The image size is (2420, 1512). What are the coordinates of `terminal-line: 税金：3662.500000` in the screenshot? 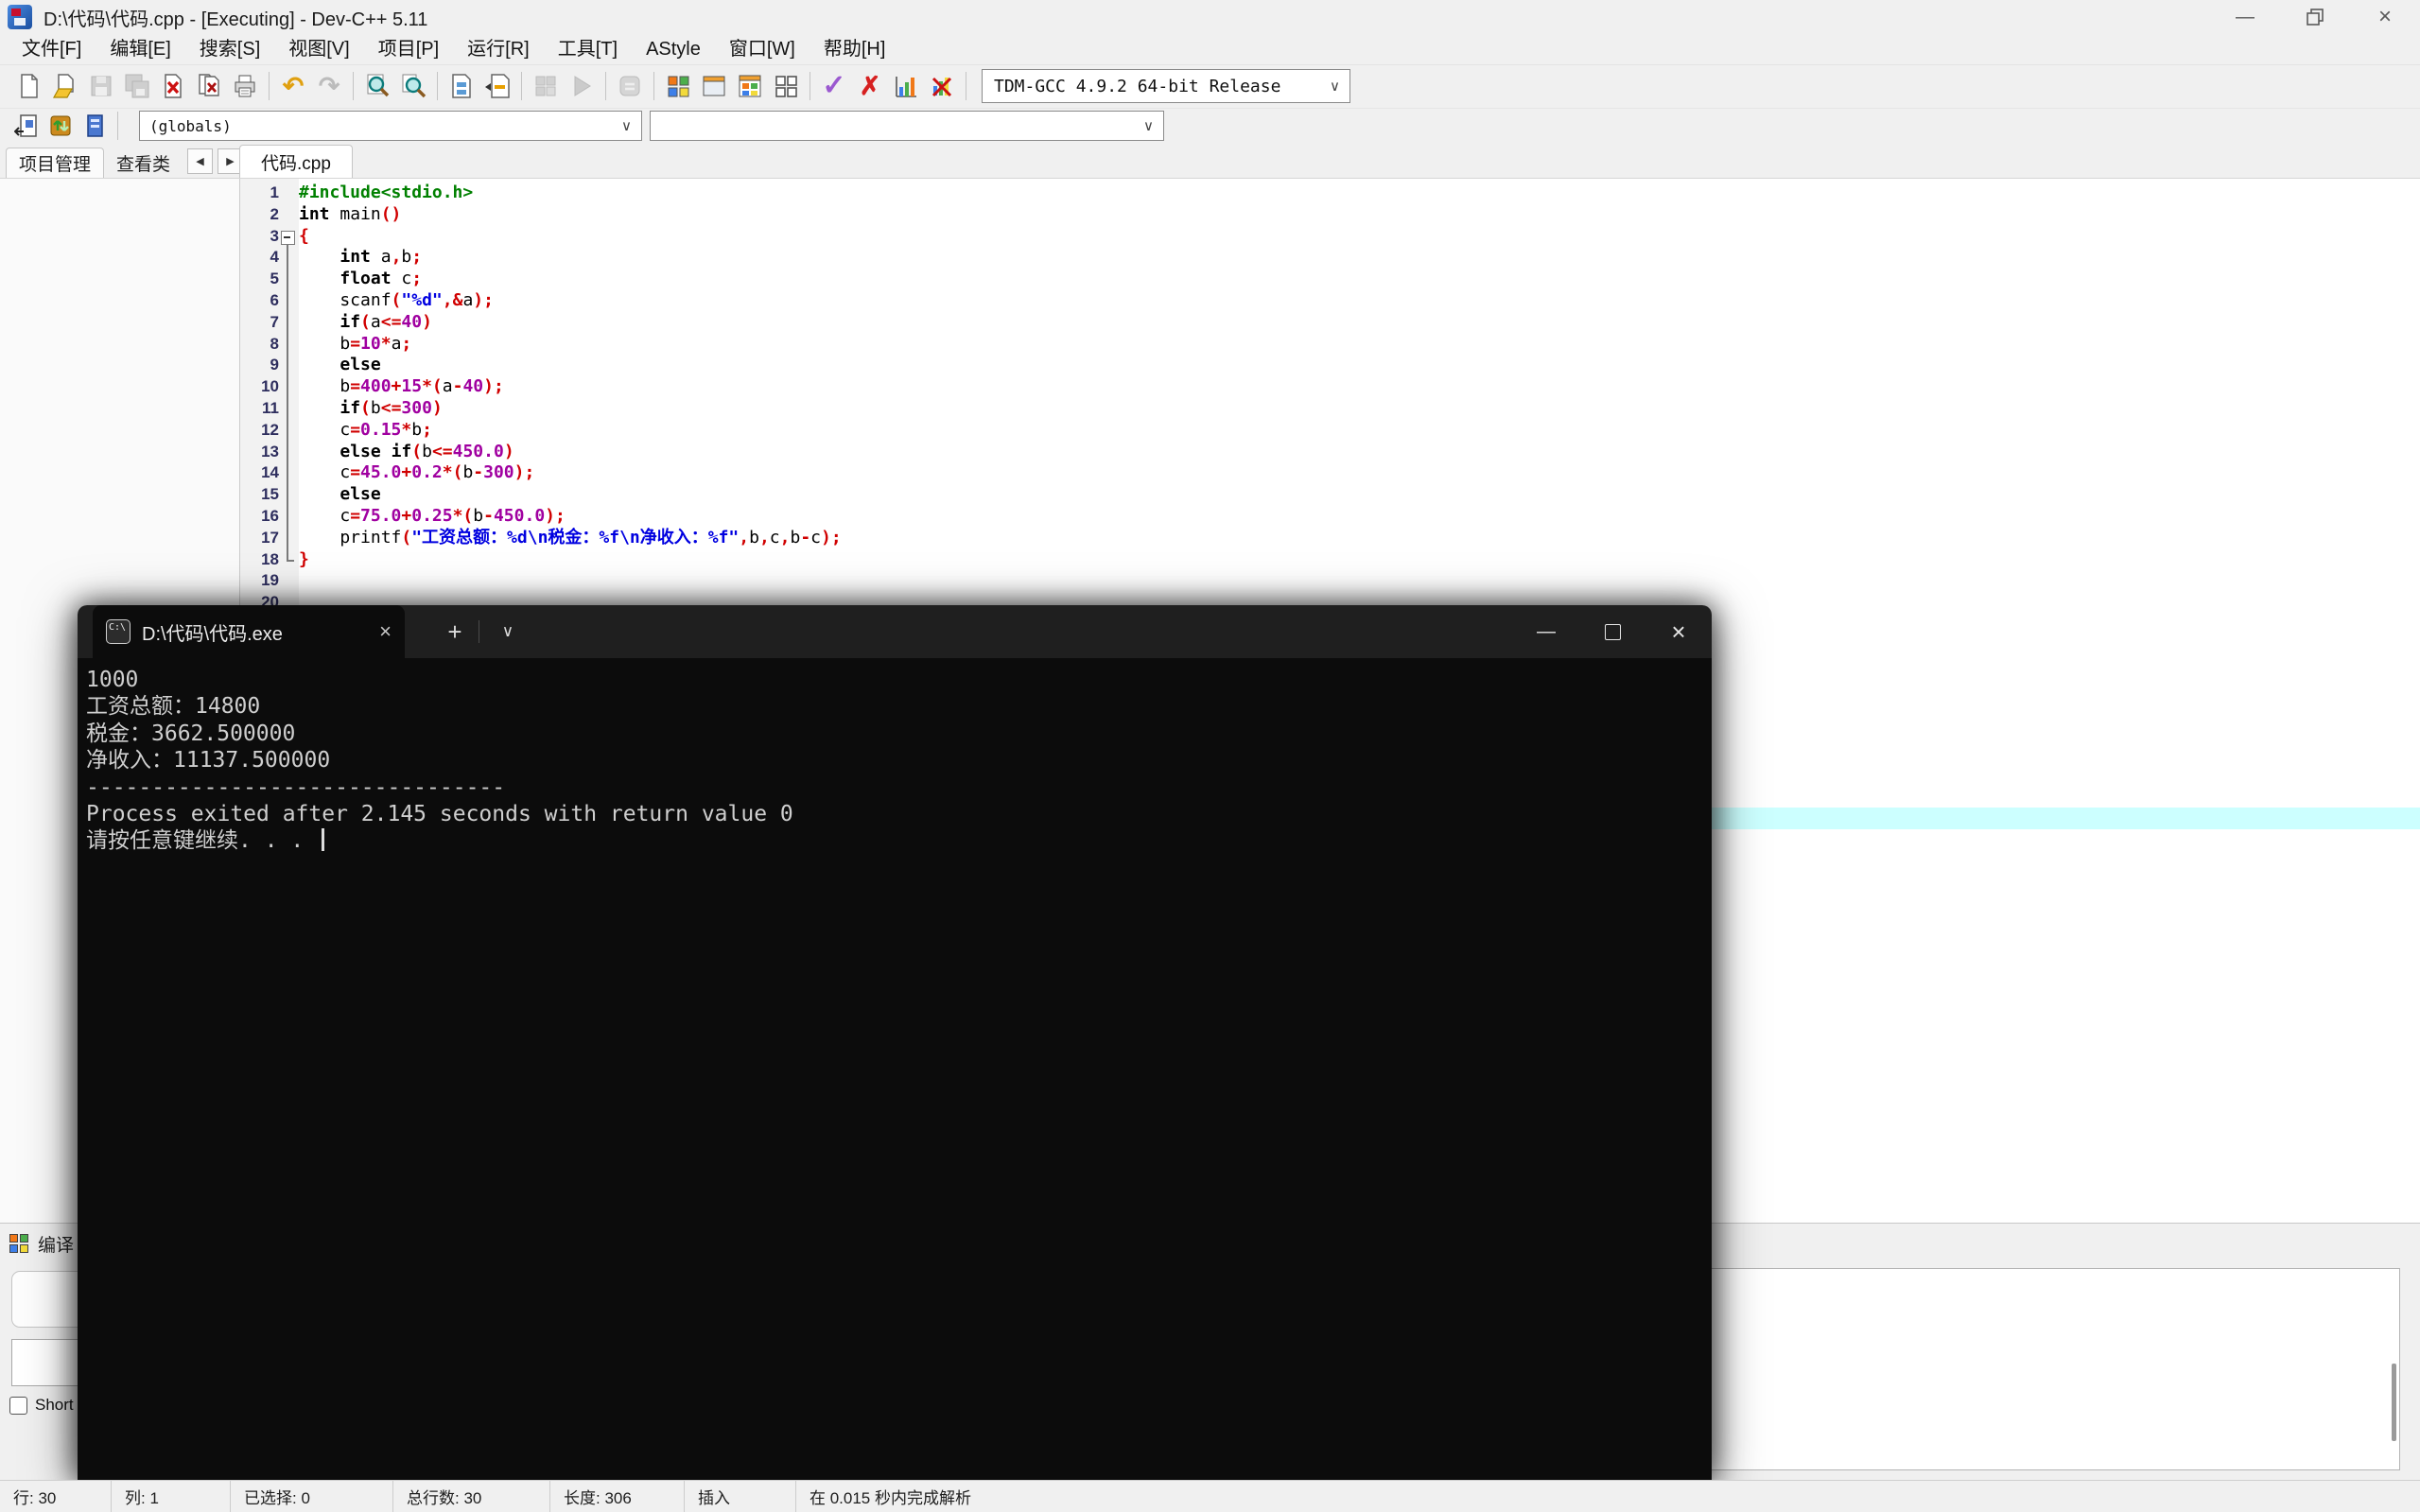 It's located at (191, 733).